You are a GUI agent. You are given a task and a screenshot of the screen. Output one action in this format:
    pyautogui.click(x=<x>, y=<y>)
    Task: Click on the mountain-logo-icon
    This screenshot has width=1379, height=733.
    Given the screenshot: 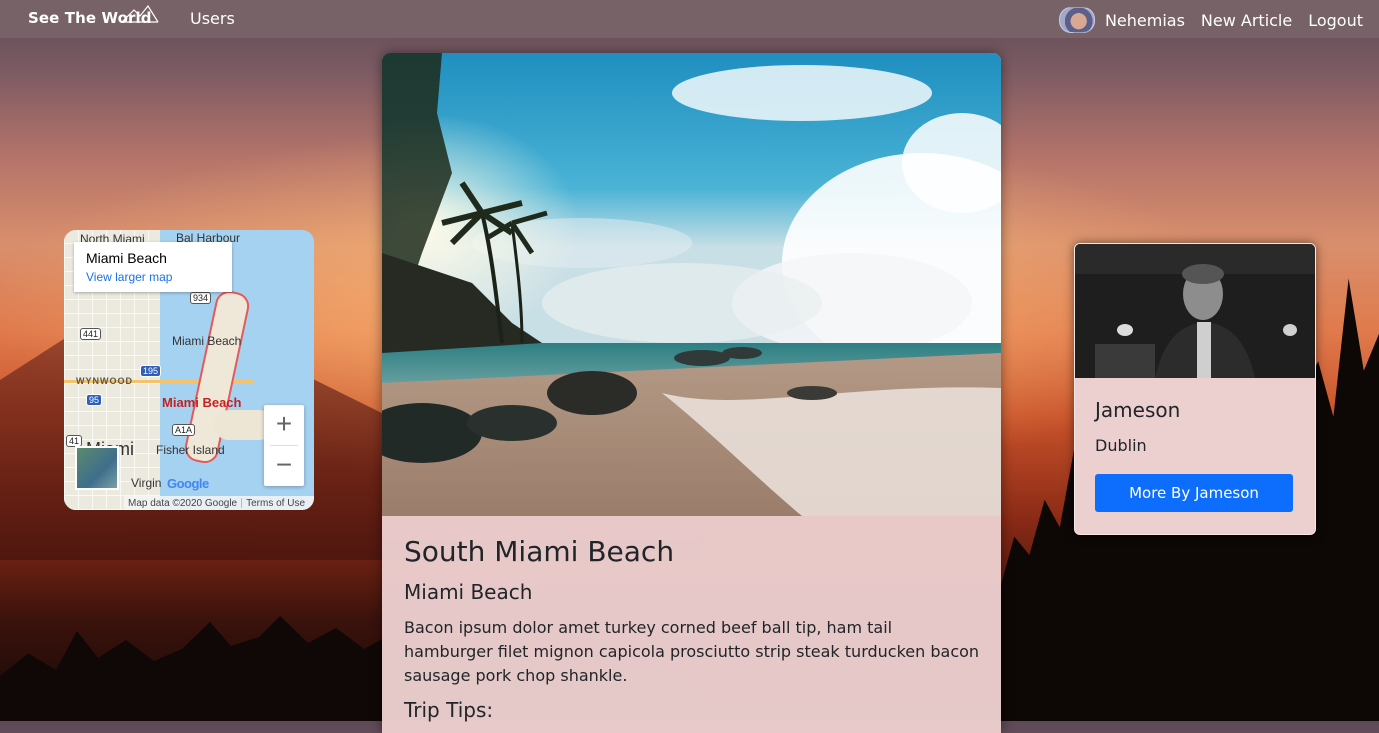 What is the action you would take?
    pyautogui.click(x=140, y=13)
    